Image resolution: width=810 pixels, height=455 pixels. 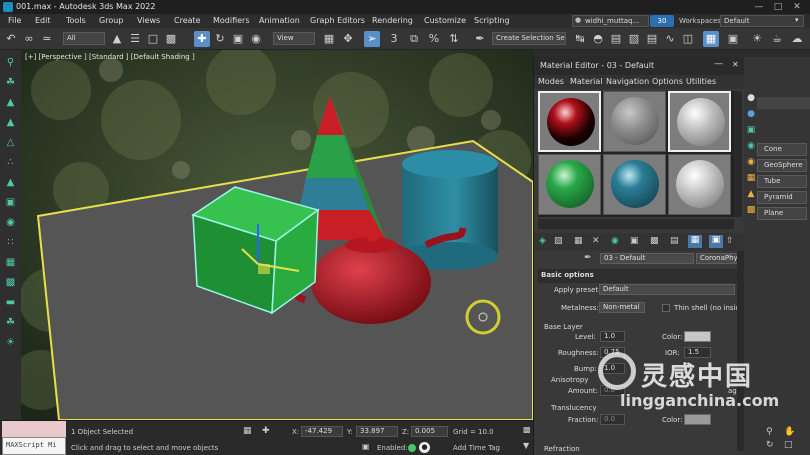 What do you see at coordinates (751, 179) in the screenshot?
I see `helpers-icon: ▦` at bounding box center [751, 179].